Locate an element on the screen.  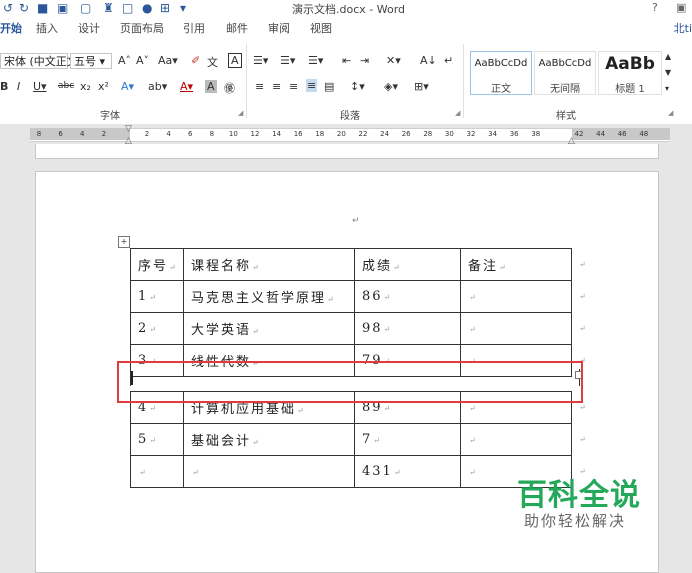
redo-icon: ↻ is located at coordinates (24, 8).